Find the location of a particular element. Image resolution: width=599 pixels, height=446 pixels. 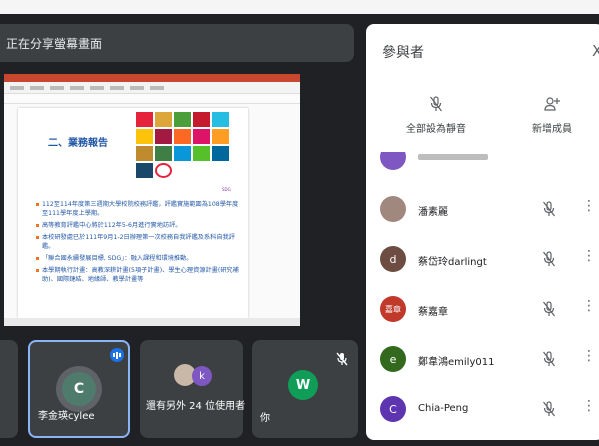

slide-heading: 二、業務報告 is located at coordinates (78, 143).